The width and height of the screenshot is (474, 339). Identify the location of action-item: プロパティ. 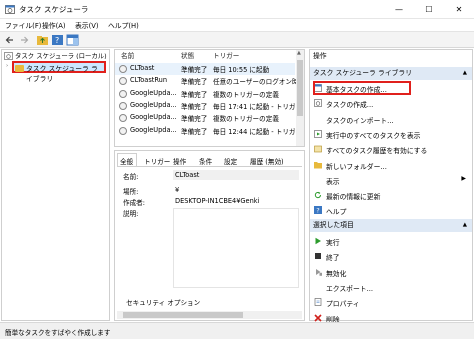
(391, 301).